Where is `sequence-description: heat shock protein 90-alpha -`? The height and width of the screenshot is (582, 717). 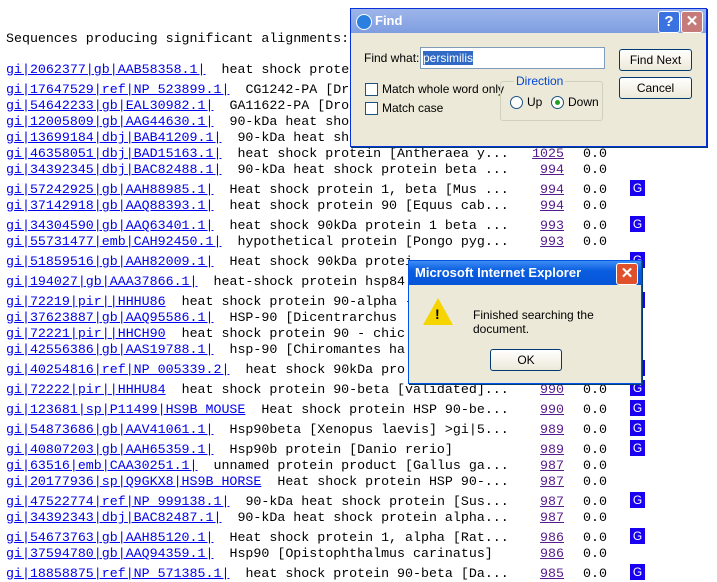 sequence-description: heat shock protein 90-alpha - is located at coordinates (297, 301).